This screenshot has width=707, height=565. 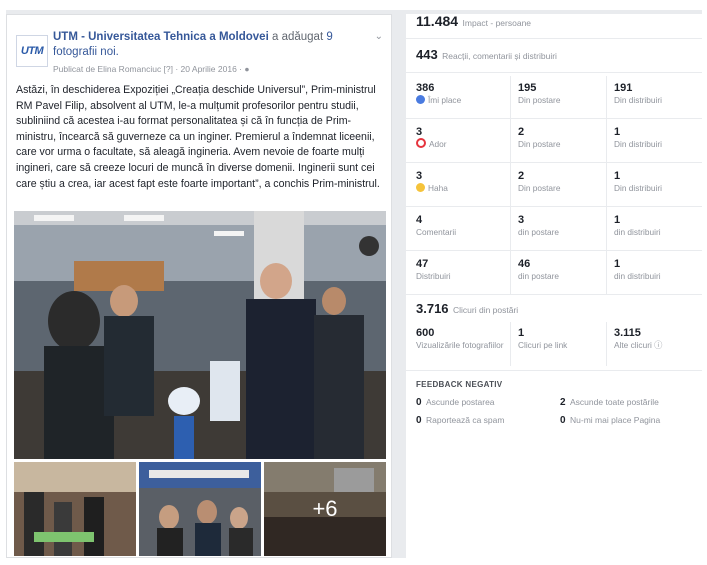 I want to click on chevron-down-icon: ⌄, so click(x=379, y=36).